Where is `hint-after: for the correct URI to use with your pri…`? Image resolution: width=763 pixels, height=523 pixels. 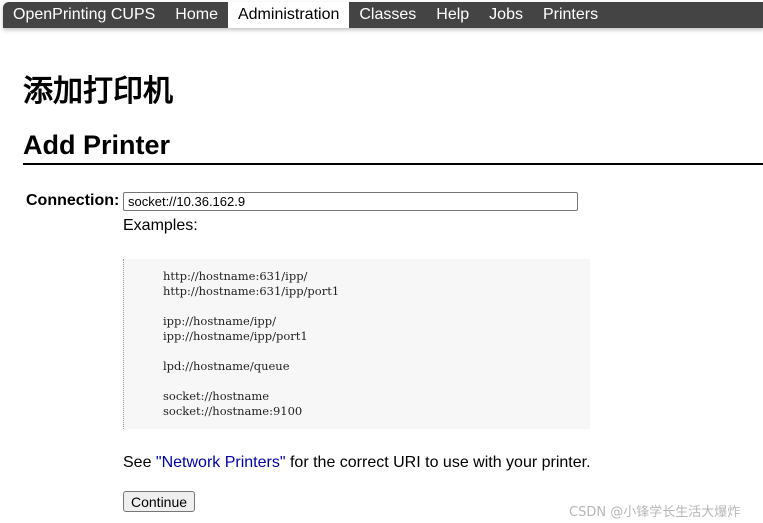 hint-after: for the correct URI to use with your pri… is located at coordinates (438, 462).